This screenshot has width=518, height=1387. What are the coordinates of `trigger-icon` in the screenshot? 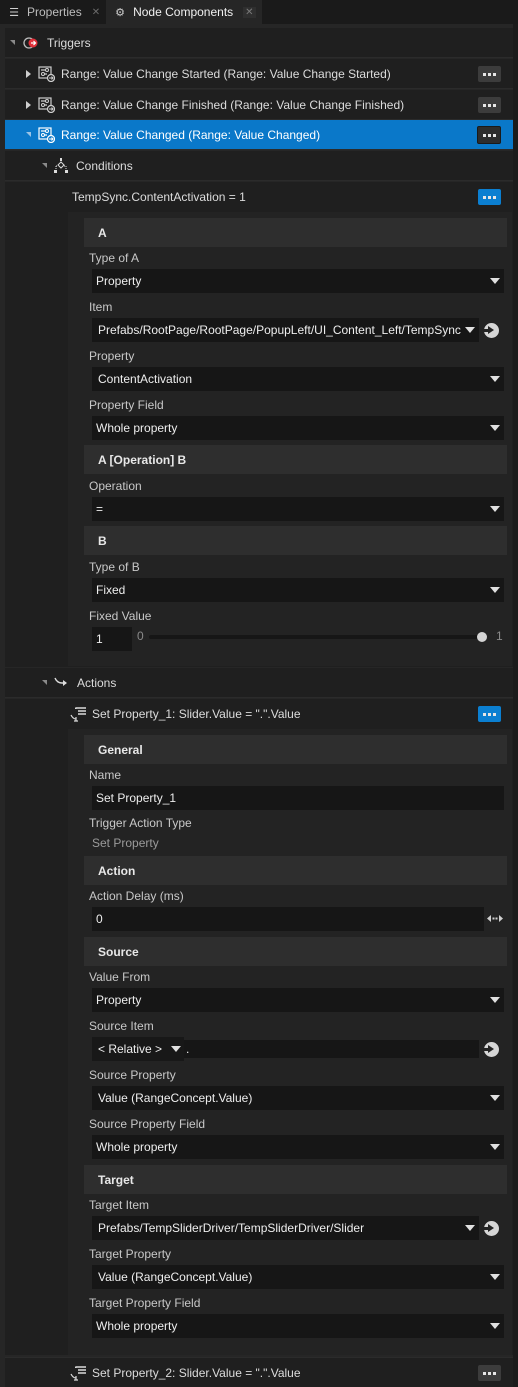 It's located at (30, 42).